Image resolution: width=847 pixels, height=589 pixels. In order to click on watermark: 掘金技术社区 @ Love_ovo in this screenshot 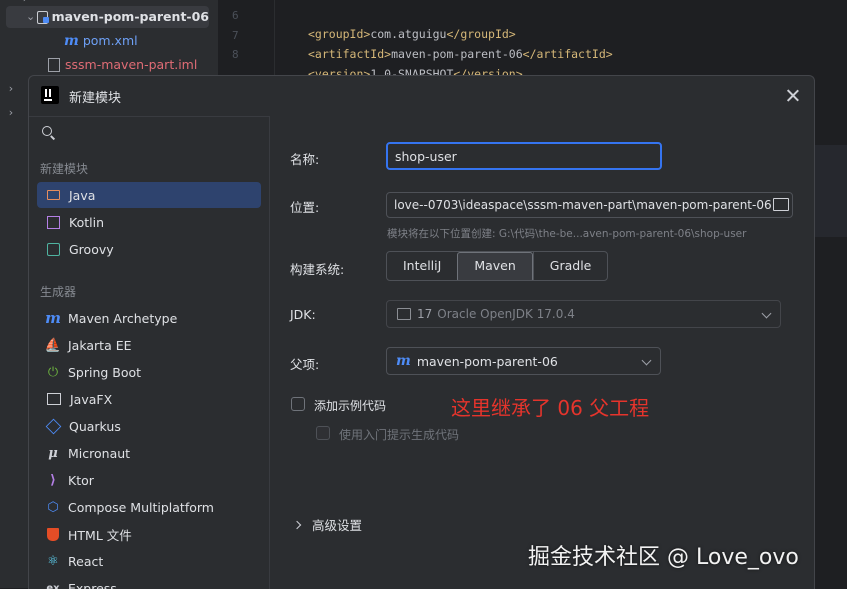, I will do `click(663, 555)`.